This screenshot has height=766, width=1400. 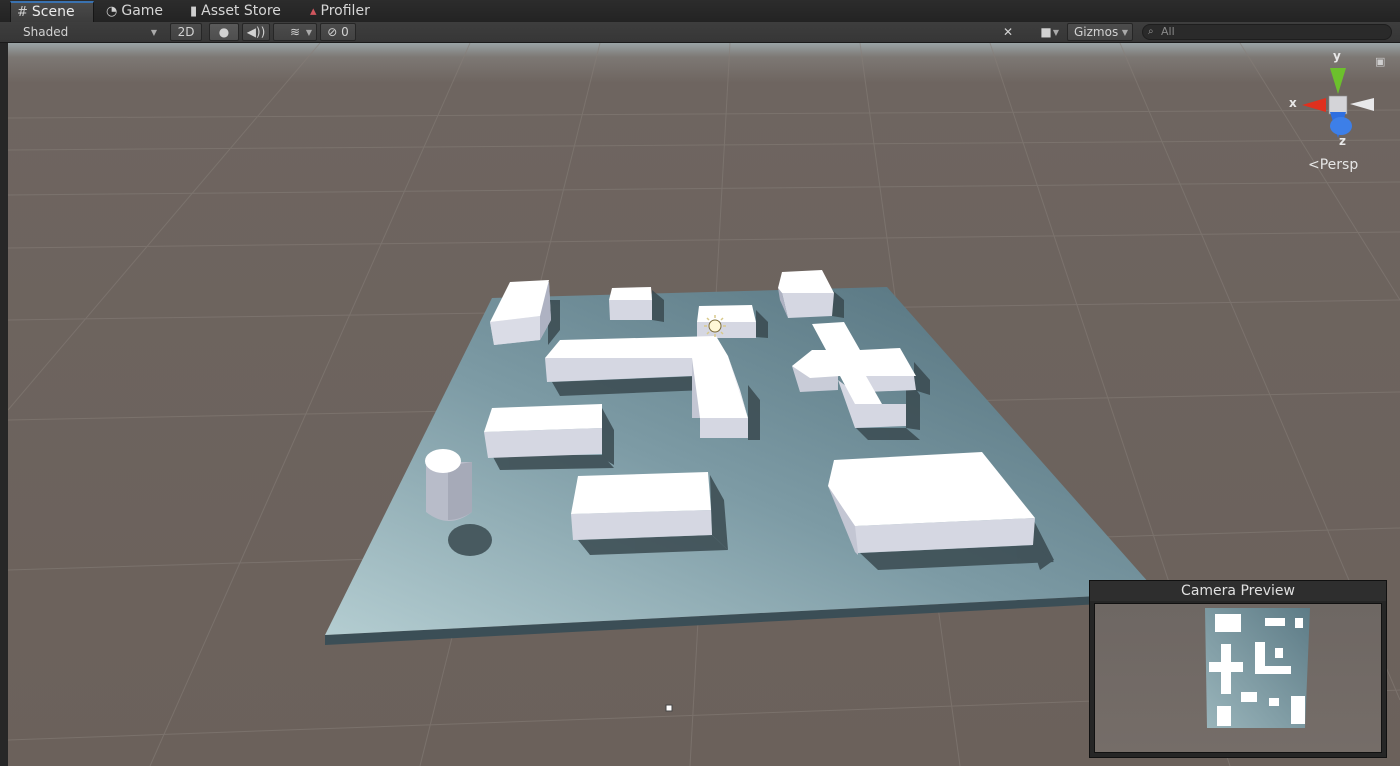 What do you see at coordinates (1380, 61) in the screenshot?
I see `lock-icon: ▣` at bounding box center [1380, 61].